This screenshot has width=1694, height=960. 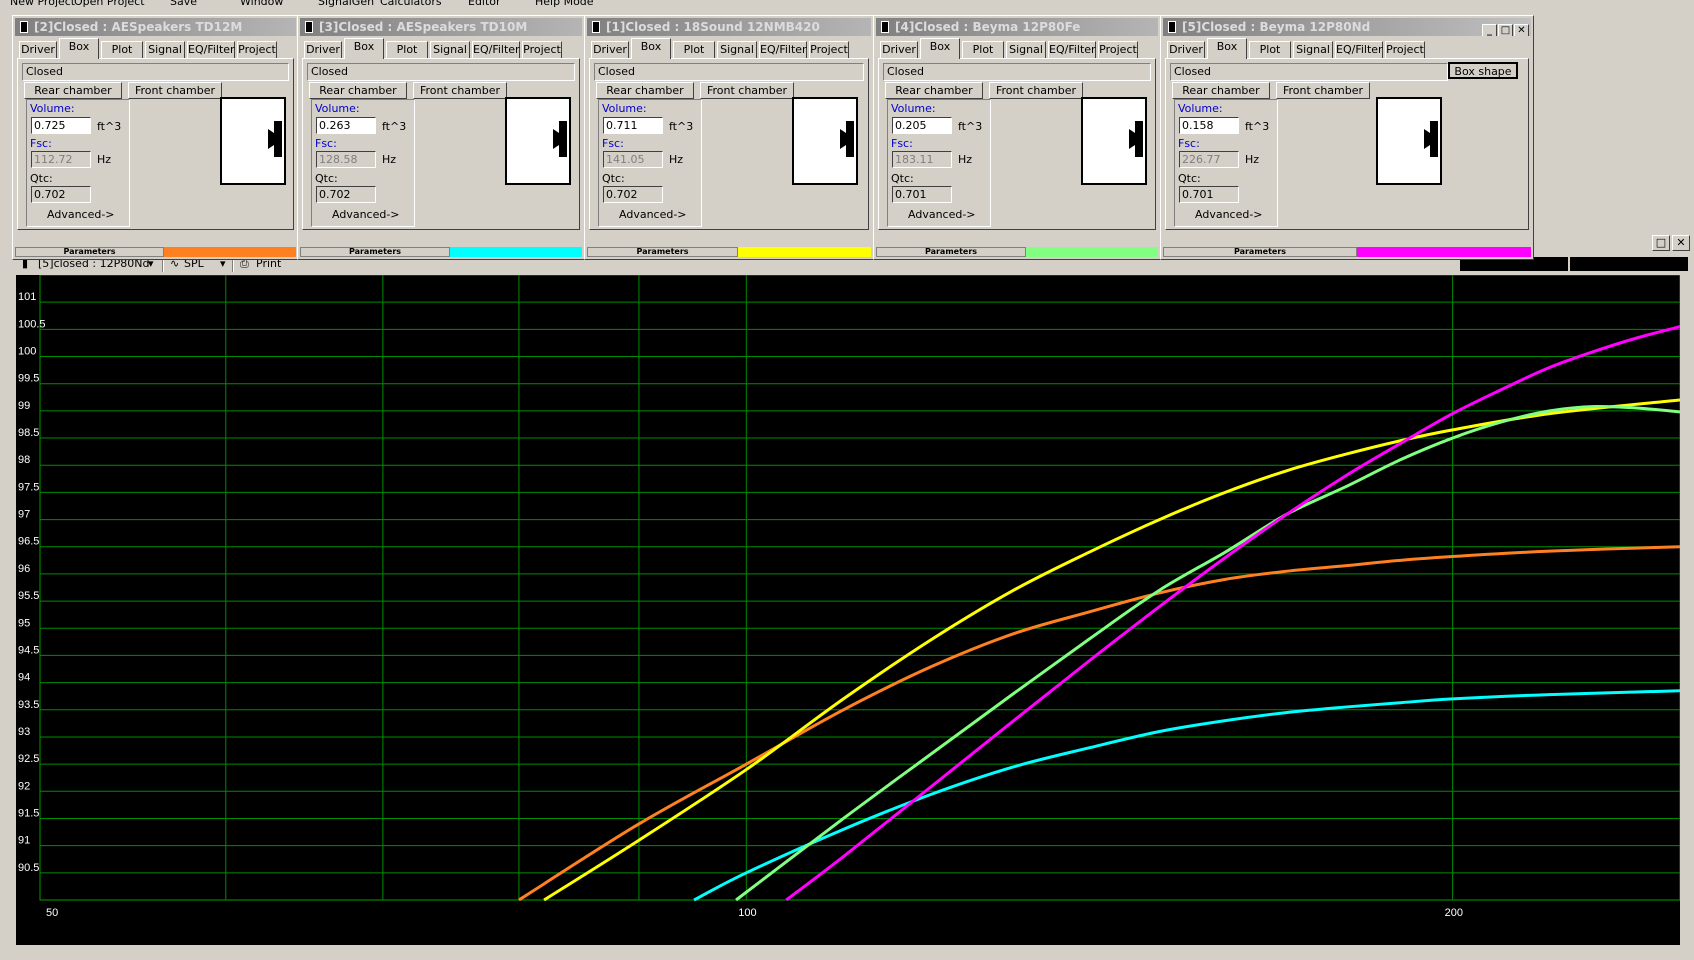 What do you see at coordinates (42, 4) in the screenshot?
I see `menu-new-project: New Project` at bounding box center [42, 4].